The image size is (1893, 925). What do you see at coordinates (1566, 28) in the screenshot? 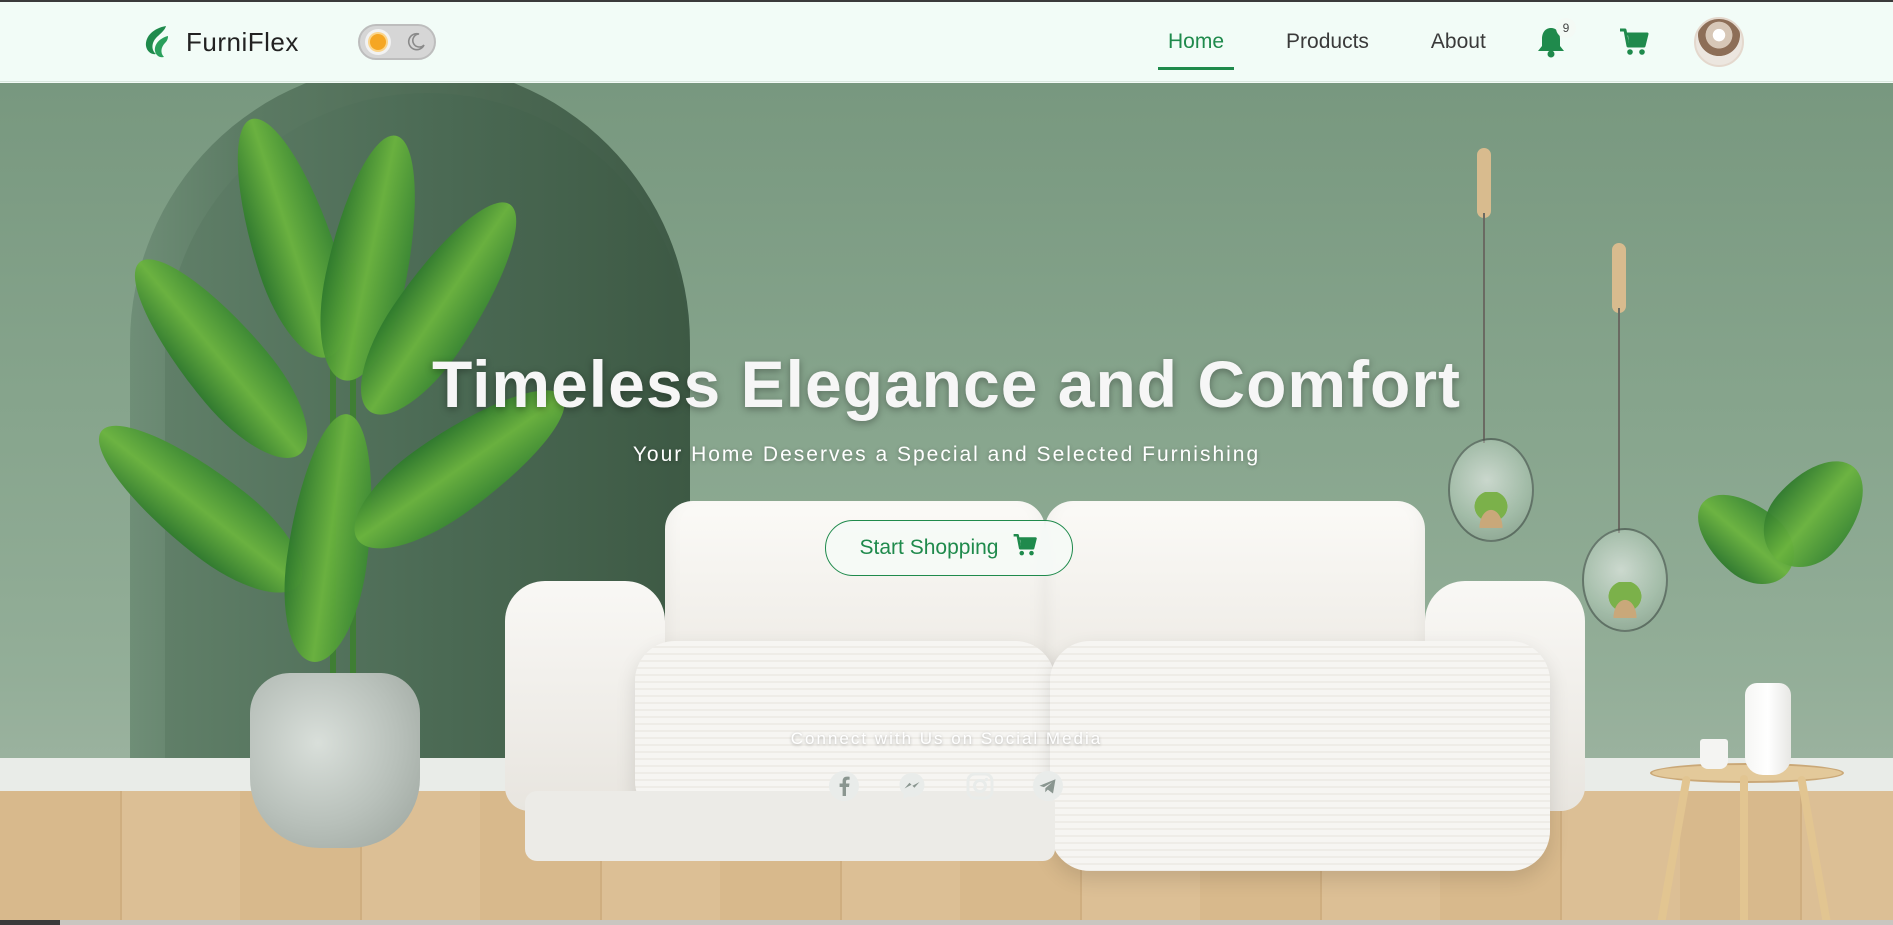
I see `notification-badge: 9` at bounding box center [1566, 28].